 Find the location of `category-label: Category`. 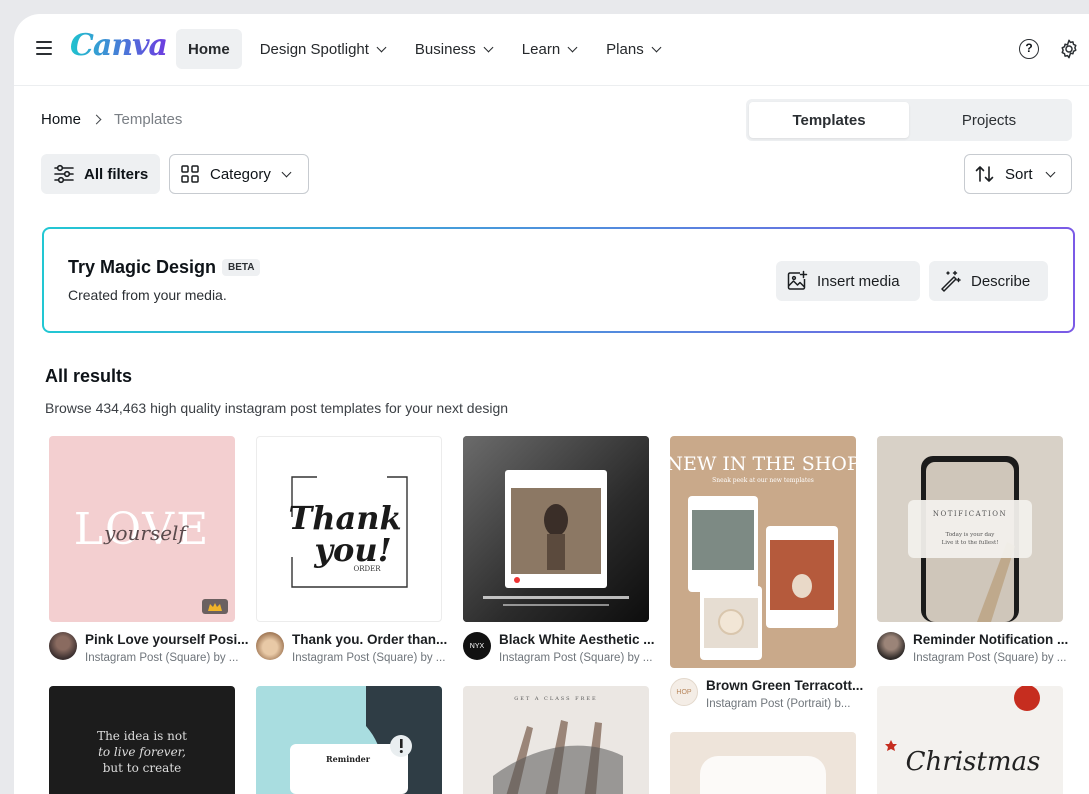

category-label: Category is located at coordinates (240, 174).